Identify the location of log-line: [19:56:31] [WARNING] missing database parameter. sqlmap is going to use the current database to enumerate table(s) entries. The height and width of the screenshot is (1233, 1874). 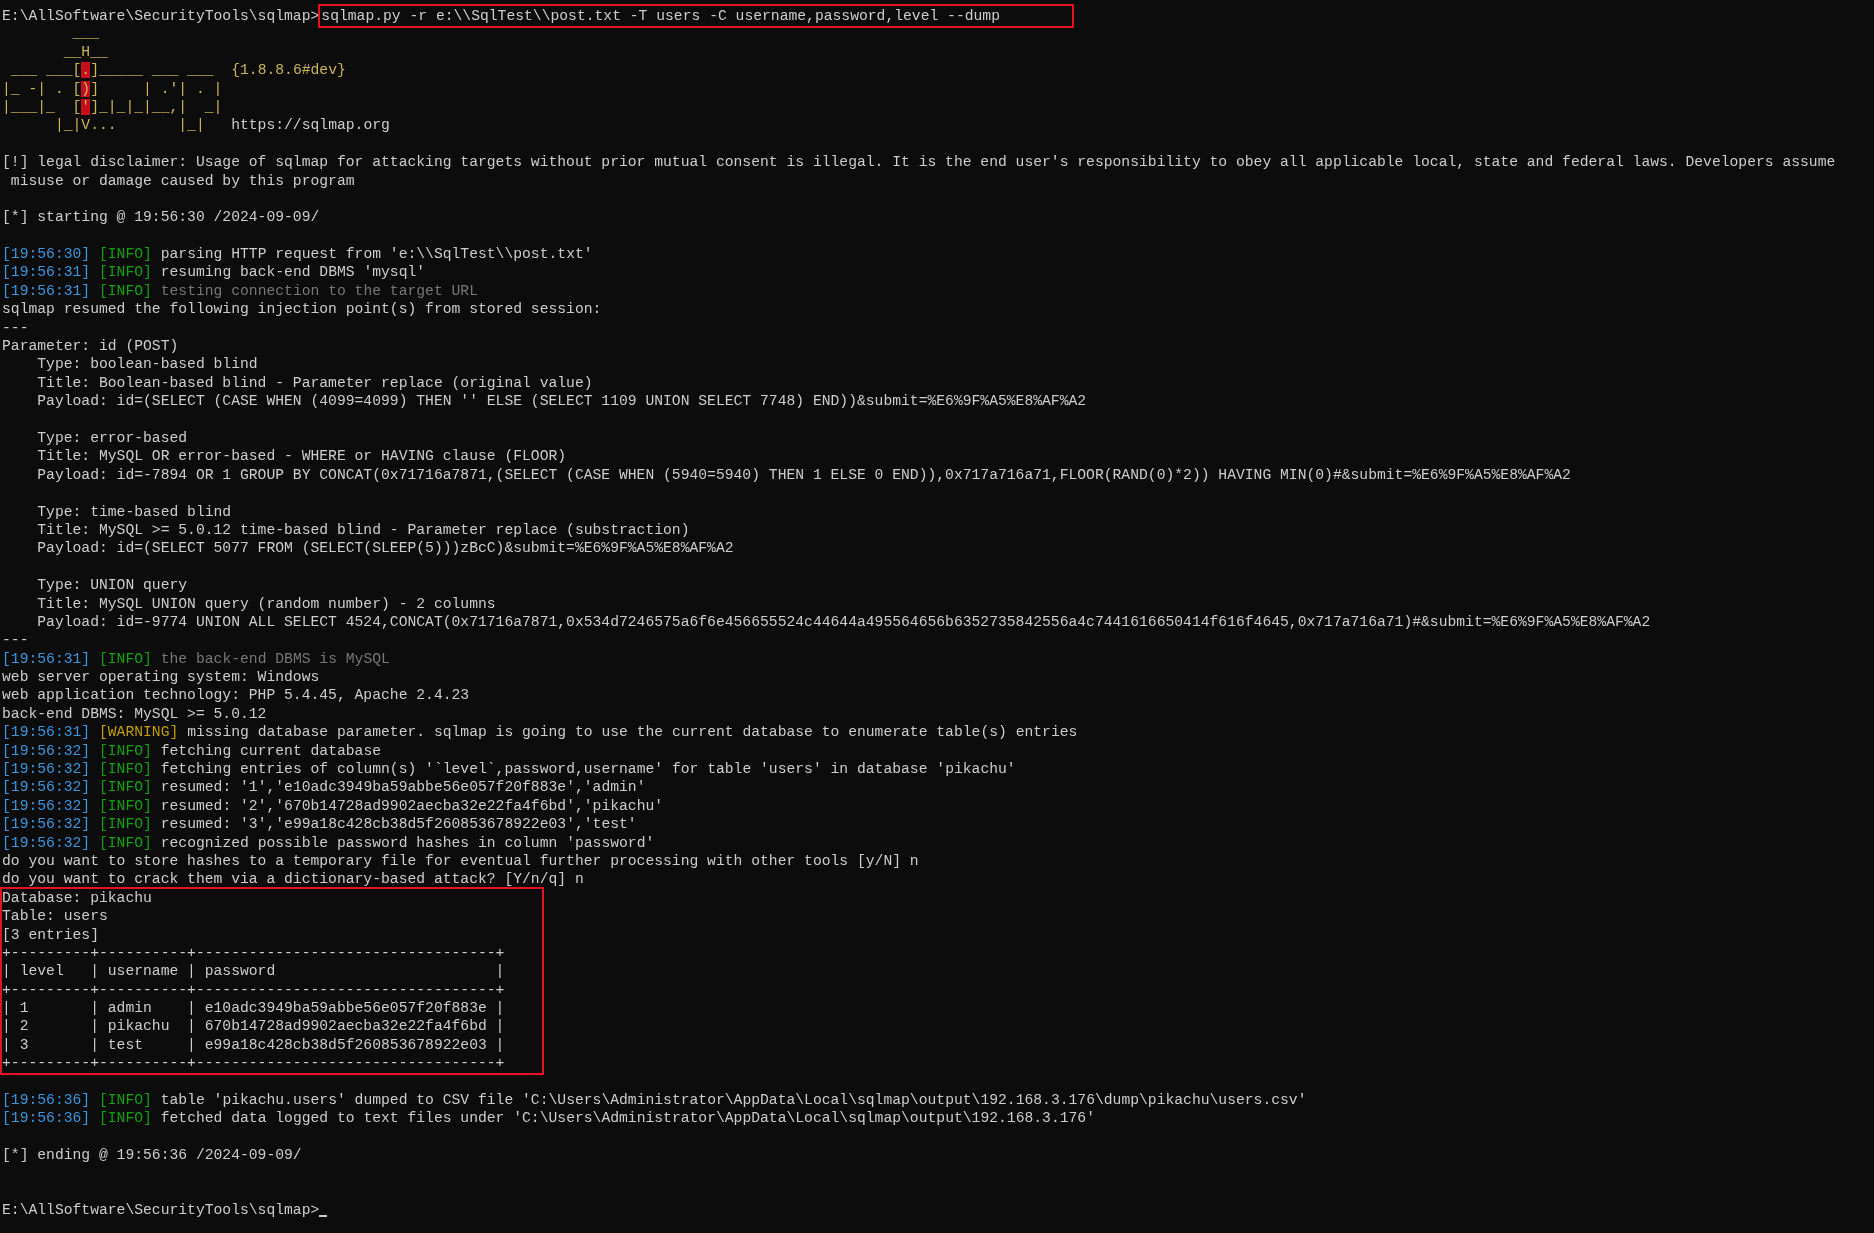
(540, 732).